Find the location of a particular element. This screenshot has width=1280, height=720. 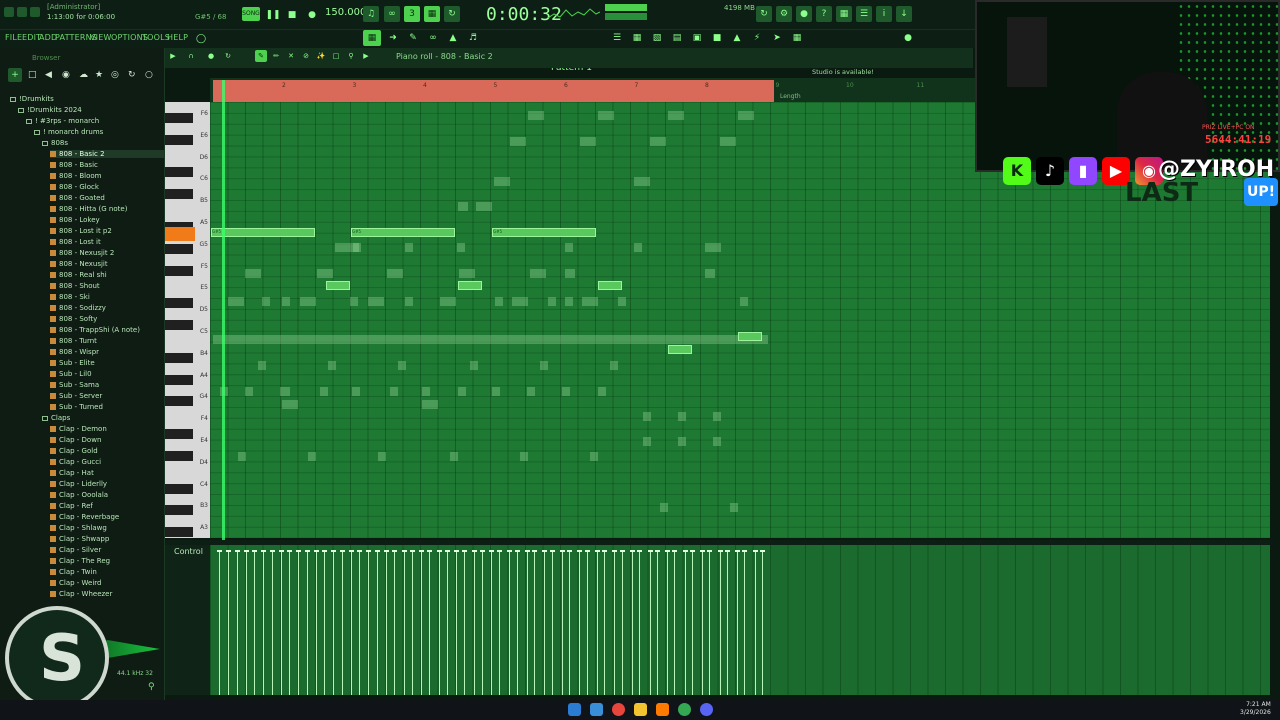

download-icon: ↓ is located at coordinates (904, 14).